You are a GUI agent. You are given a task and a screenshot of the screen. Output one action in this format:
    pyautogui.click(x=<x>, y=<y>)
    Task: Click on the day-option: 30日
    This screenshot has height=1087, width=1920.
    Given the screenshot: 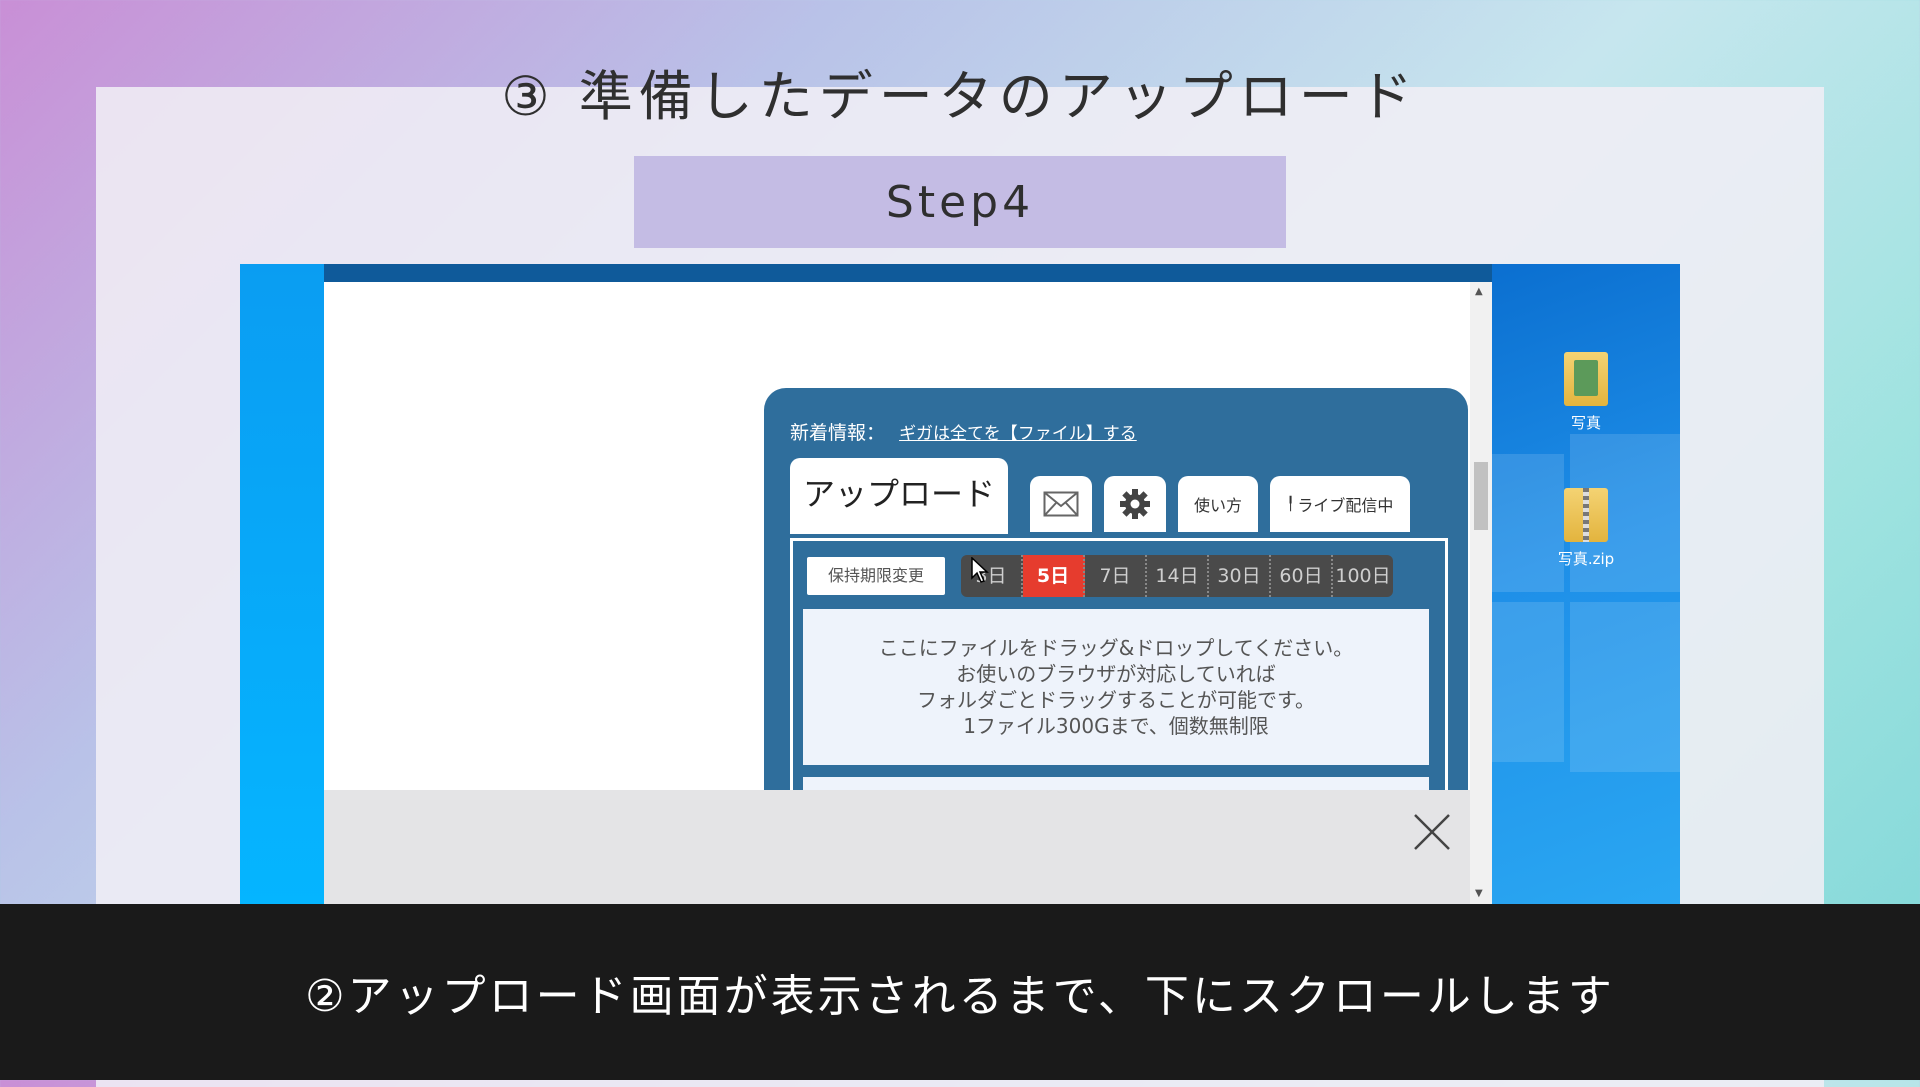 What is the action you would take?
    pyautogui.click(x=1240, y=576)
    